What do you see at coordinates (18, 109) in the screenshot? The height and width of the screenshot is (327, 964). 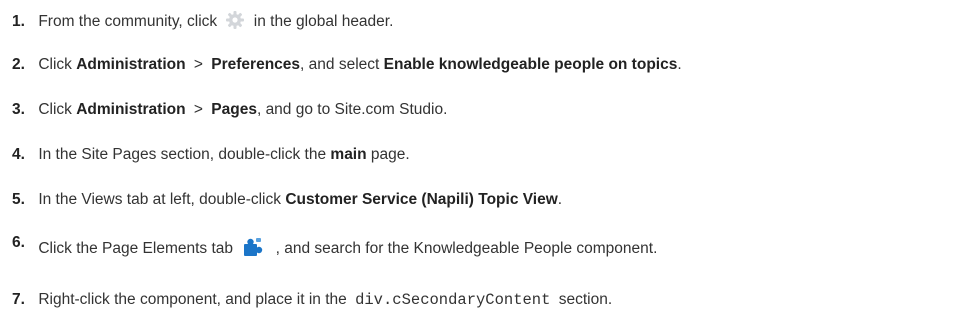 I see `step-number: 3.` at bounding box center [18, 109].